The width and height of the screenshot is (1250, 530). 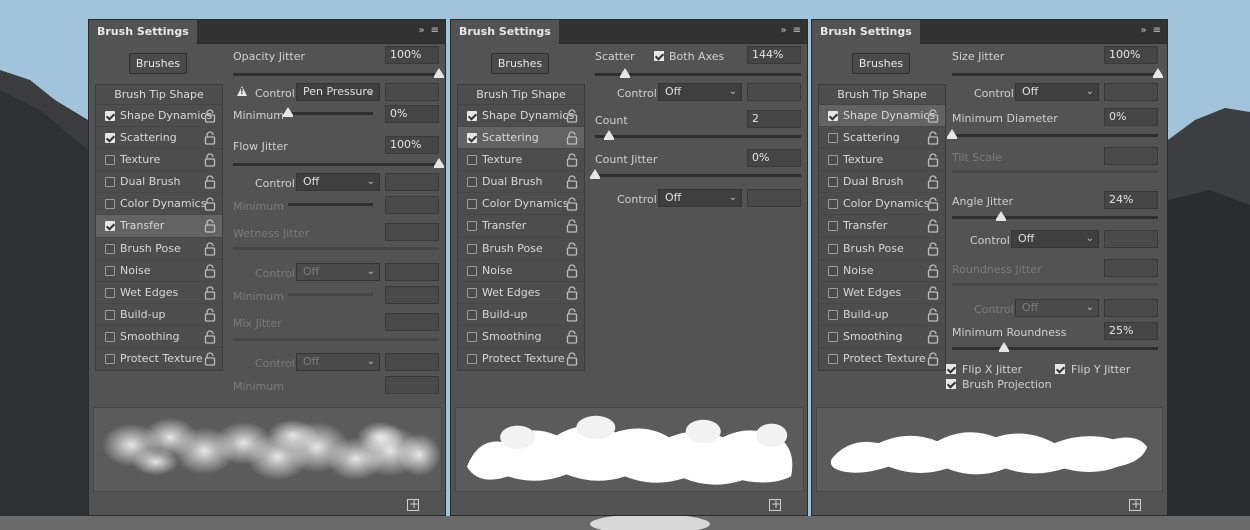 What do you see at coordinates (338, 73) in the screenshot?
I see `opacity-jitter-slider` at bounding box center [338, 73].